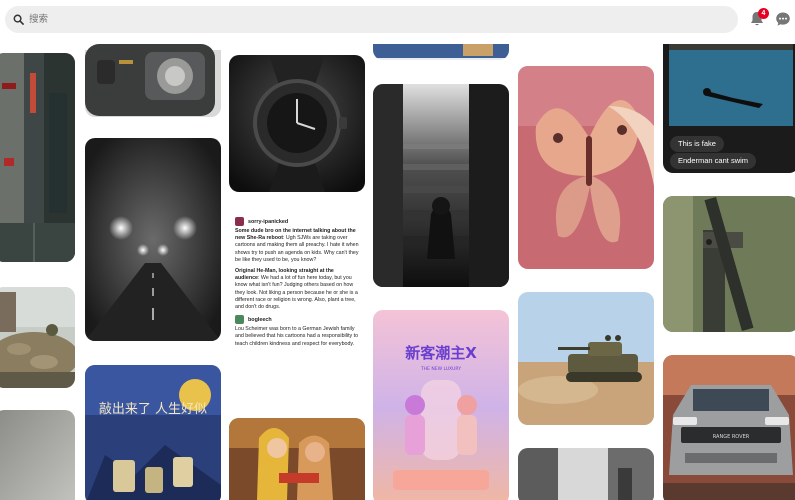  What do you see at coordinates (297, 123) in the screenshot?
I see `pin-black-watch` at bounding box center [297, 123].